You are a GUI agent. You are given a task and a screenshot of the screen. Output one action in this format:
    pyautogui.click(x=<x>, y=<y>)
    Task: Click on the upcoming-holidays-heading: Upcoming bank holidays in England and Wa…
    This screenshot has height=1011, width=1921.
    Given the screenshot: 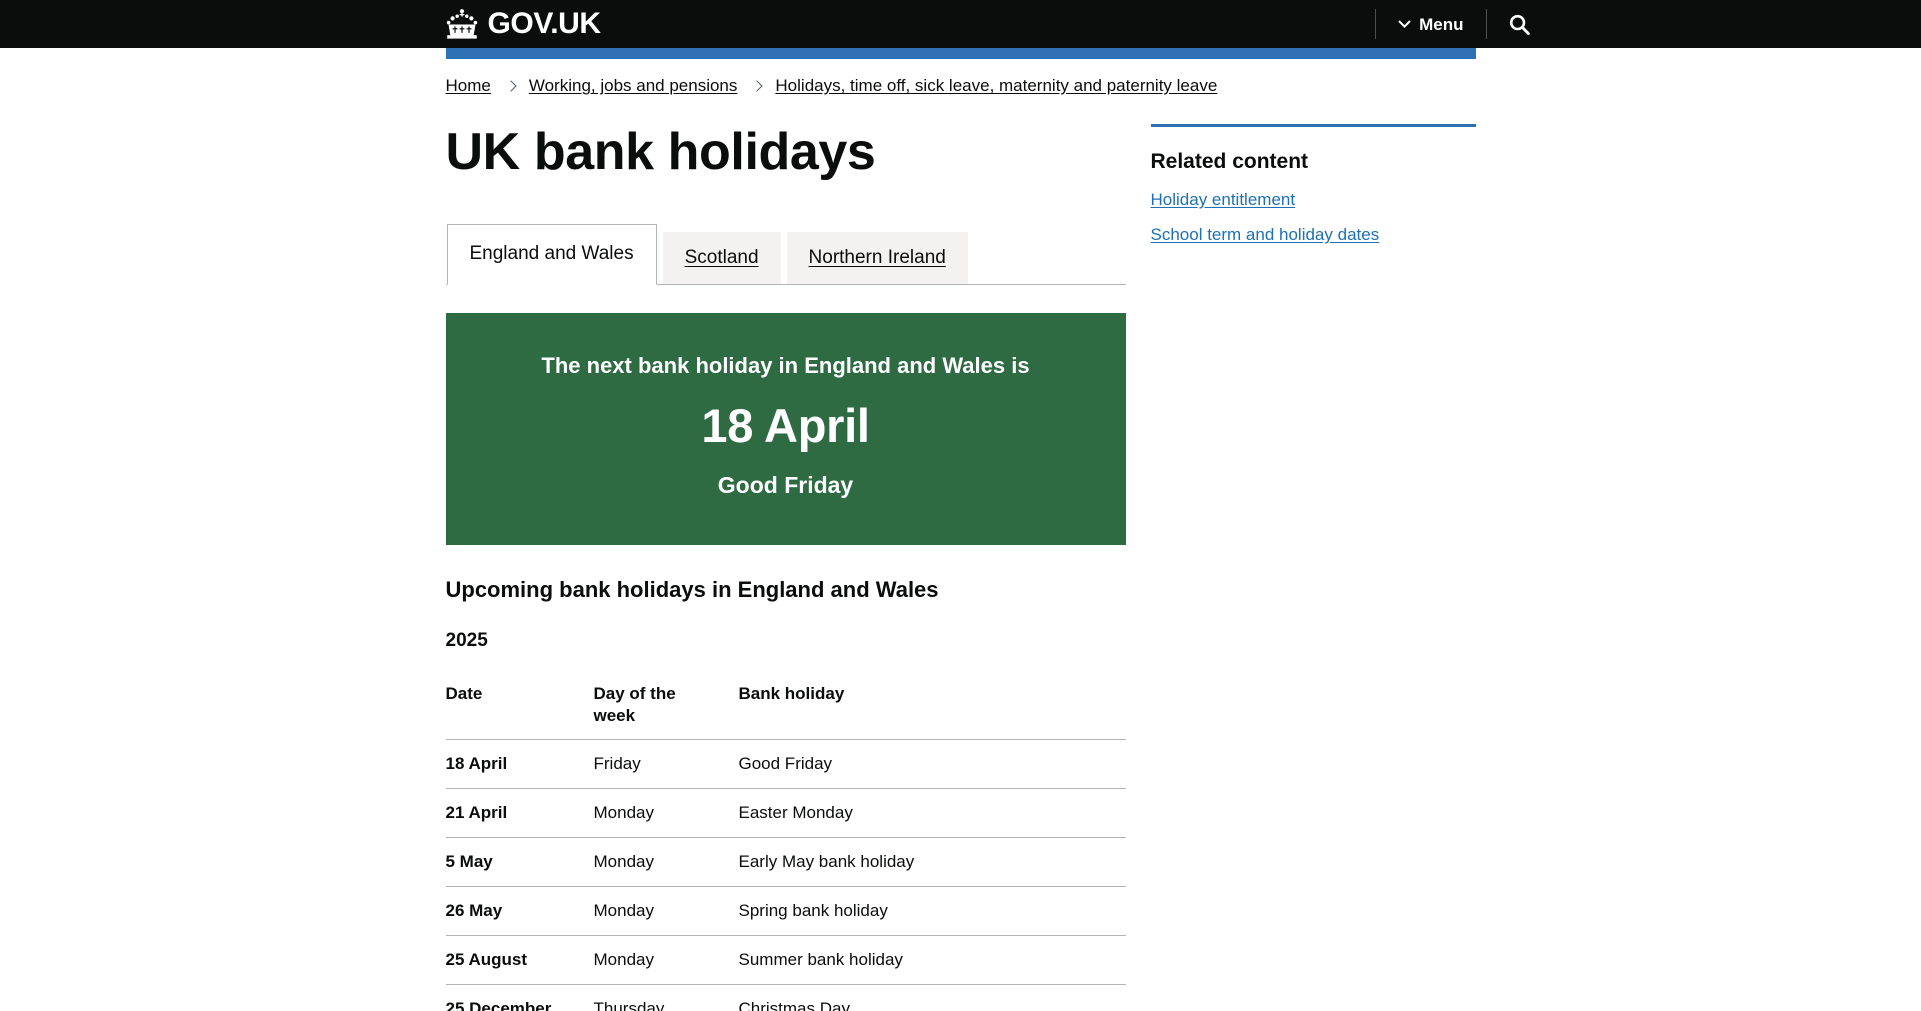 What is the action you would take?
    pyautogui.click(x=692, y=590)
    